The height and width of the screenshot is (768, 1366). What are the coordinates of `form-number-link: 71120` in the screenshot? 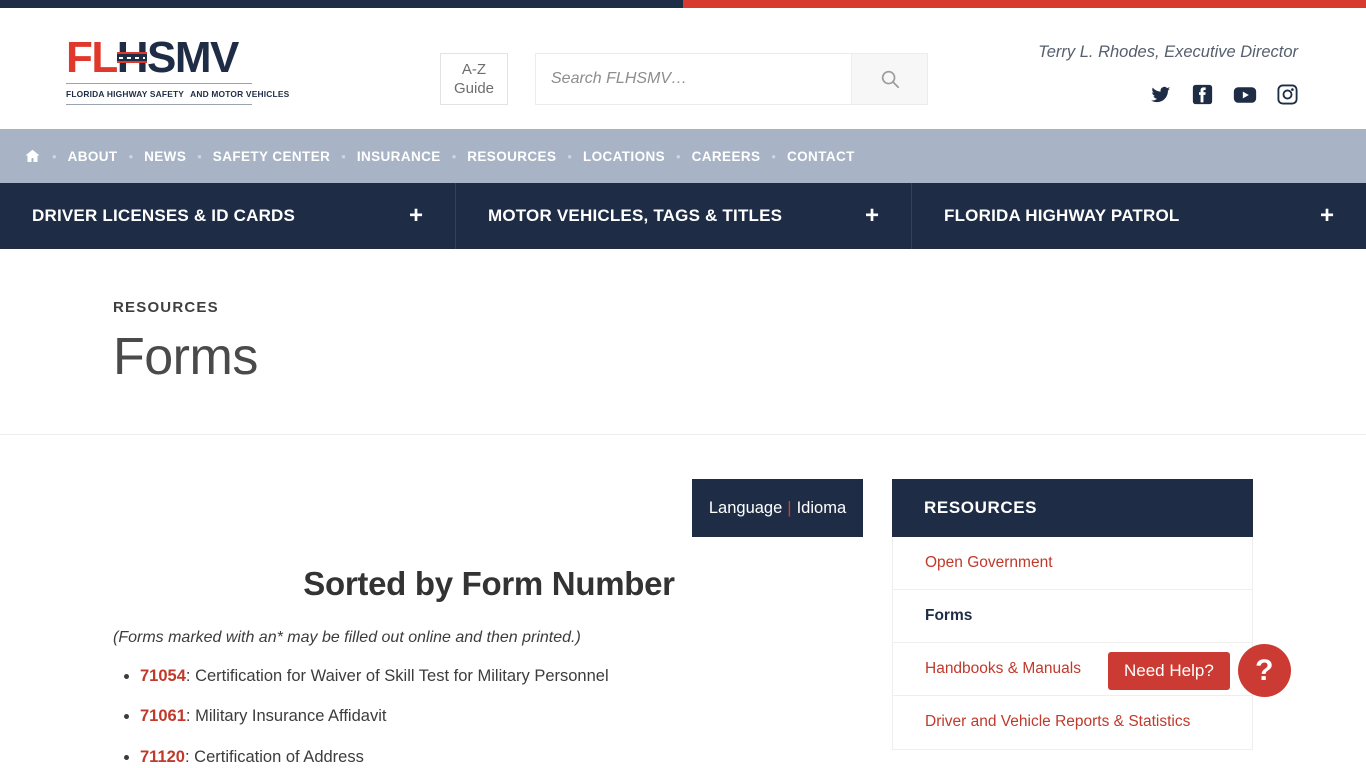 It's located at (162, 757).